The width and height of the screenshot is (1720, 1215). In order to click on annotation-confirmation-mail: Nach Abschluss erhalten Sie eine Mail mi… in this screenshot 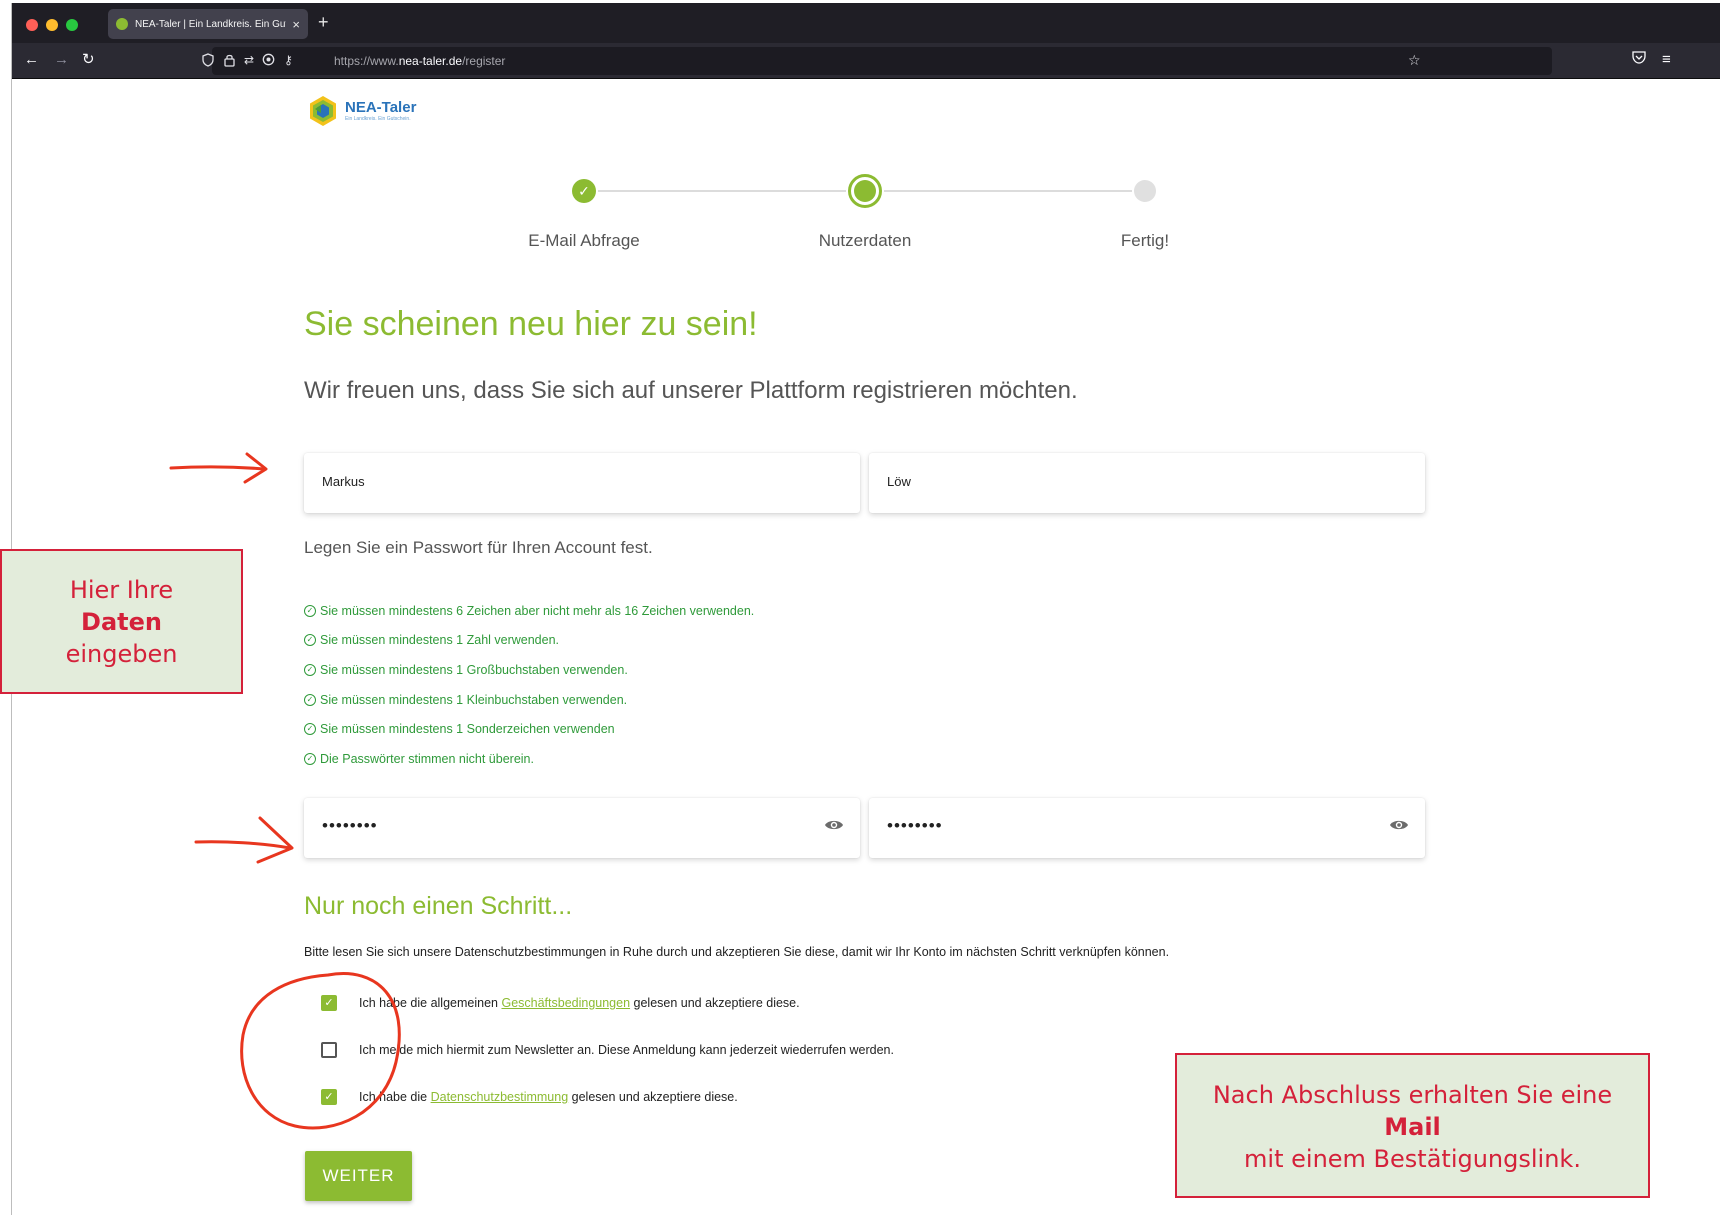, I will do `click(1412, 1125)`.